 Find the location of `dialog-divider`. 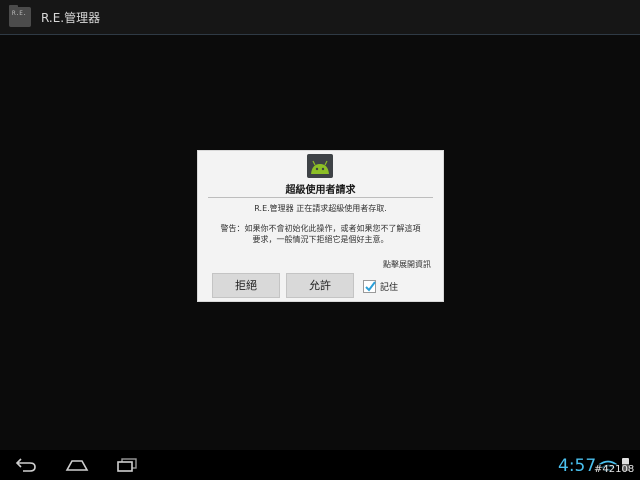

dialog-divider is located at coordinates (320, 197).